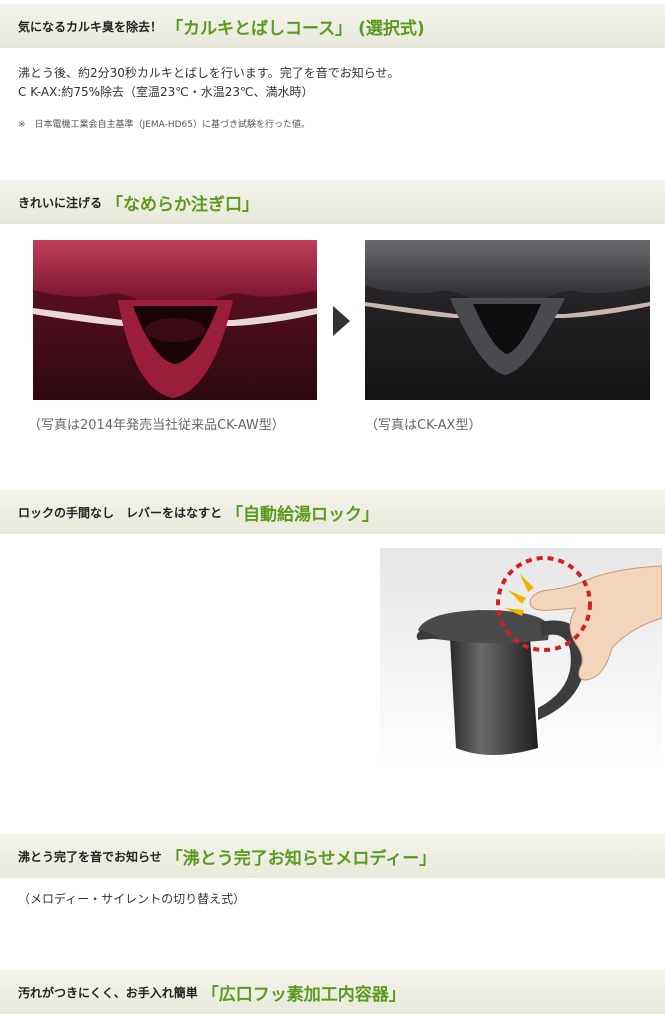 Image resolution: width=665 pixels, height=1022 pixels. What do you see at coordinates (120, 512) in the screenshot?
I see `section-lead: ロックの手間なし レバーをはなすと` at bounding box center [120, 512].